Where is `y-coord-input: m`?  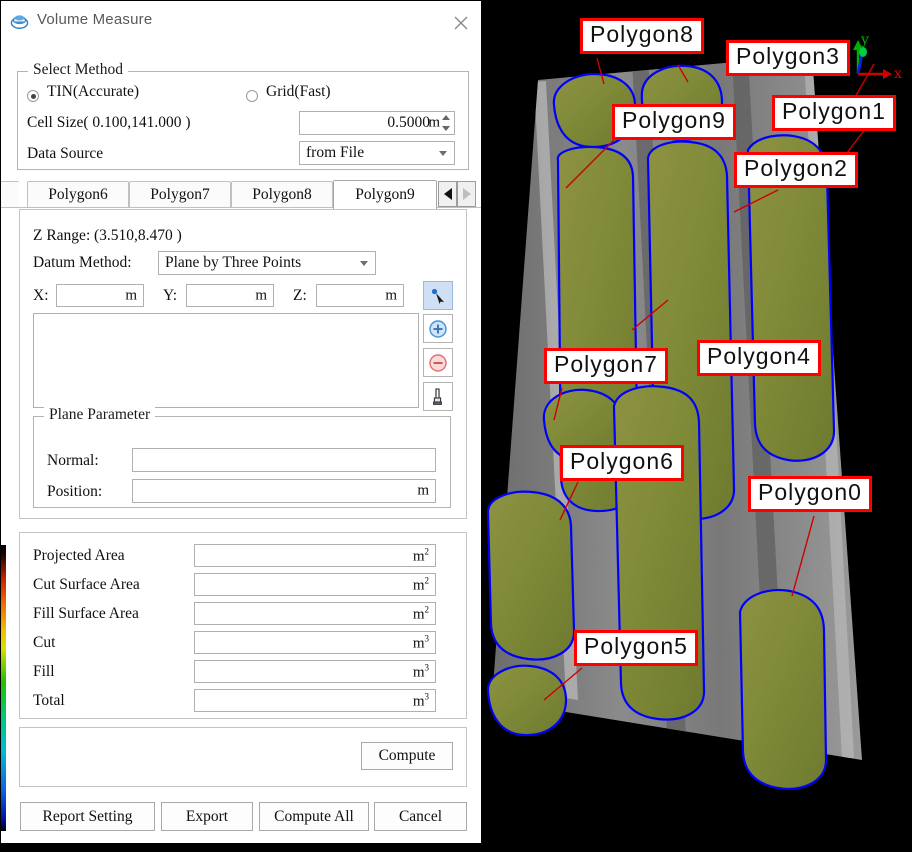 y-coord-input: m is located at coordinates (230, 295).